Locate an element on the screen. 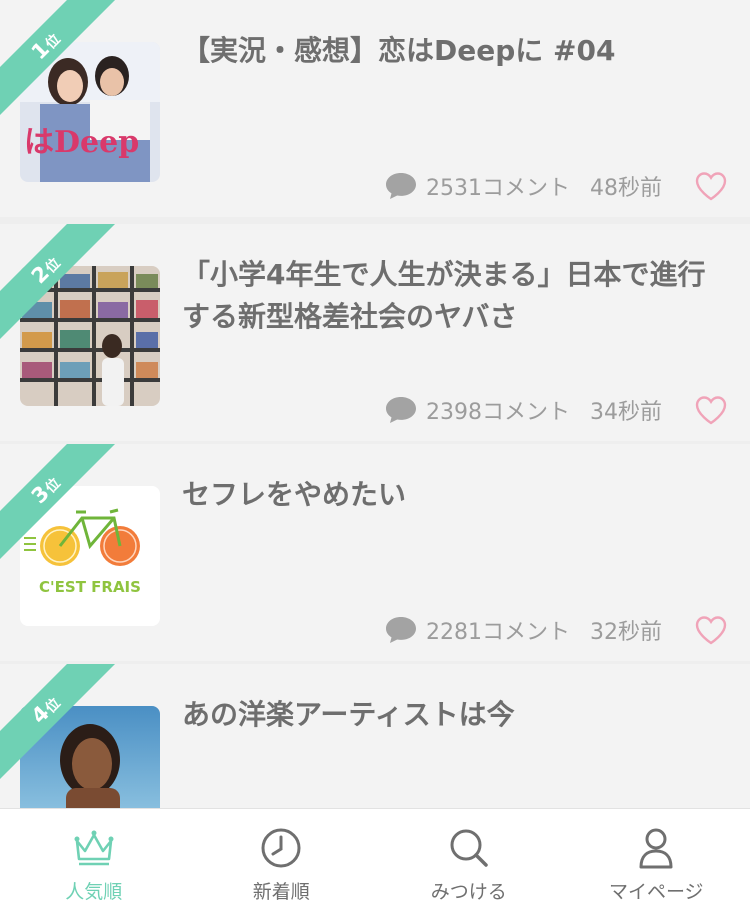 This screenshot has height=908, width=750. article-title: 【実況・感想】恋はDeepに #04 is located at coordinates (399, 50).